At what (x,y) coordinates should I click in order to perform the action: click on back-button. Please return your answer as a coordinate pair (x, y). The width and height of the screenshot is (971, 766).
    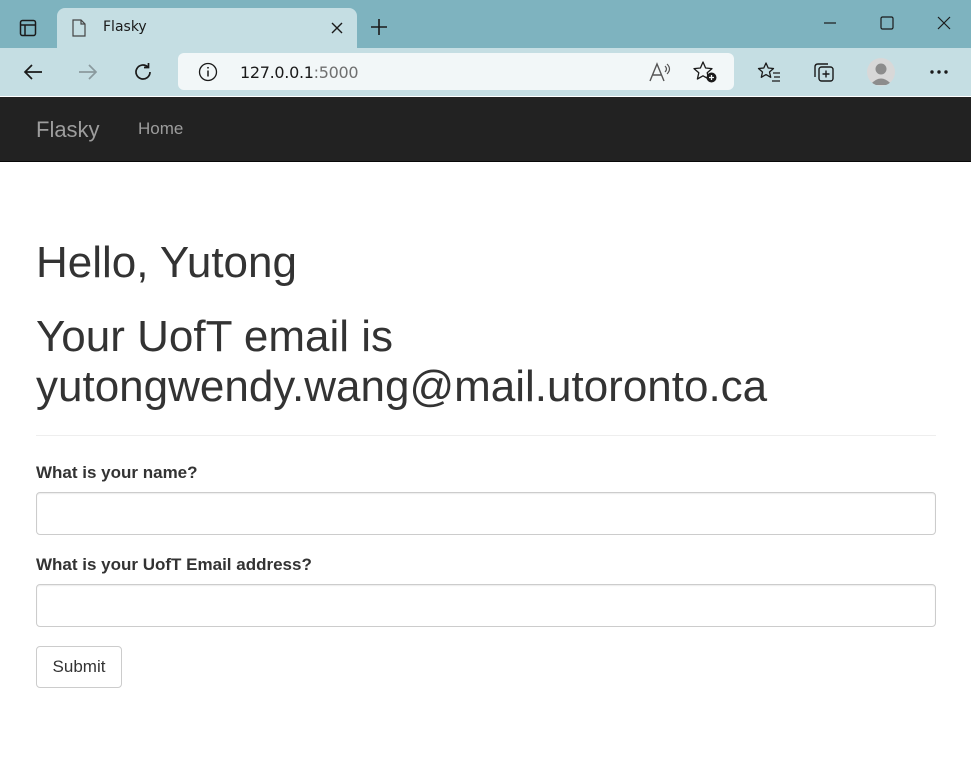
    Looking at the image, I should click on (33, 72).